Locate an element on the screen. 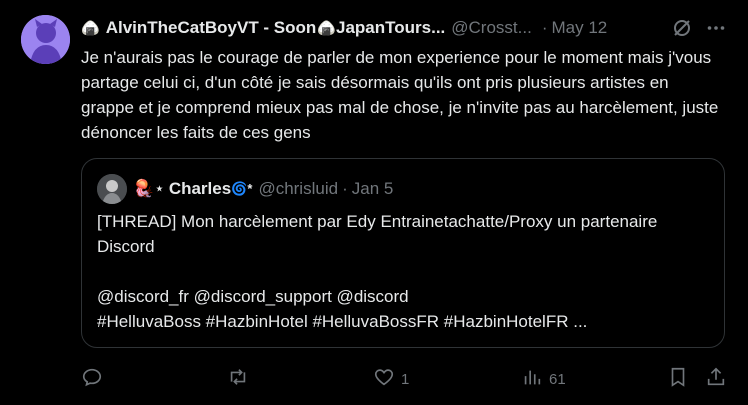 This screenshot has width=748, height=405. like-count: 1 is located at coordinates (405, 379).